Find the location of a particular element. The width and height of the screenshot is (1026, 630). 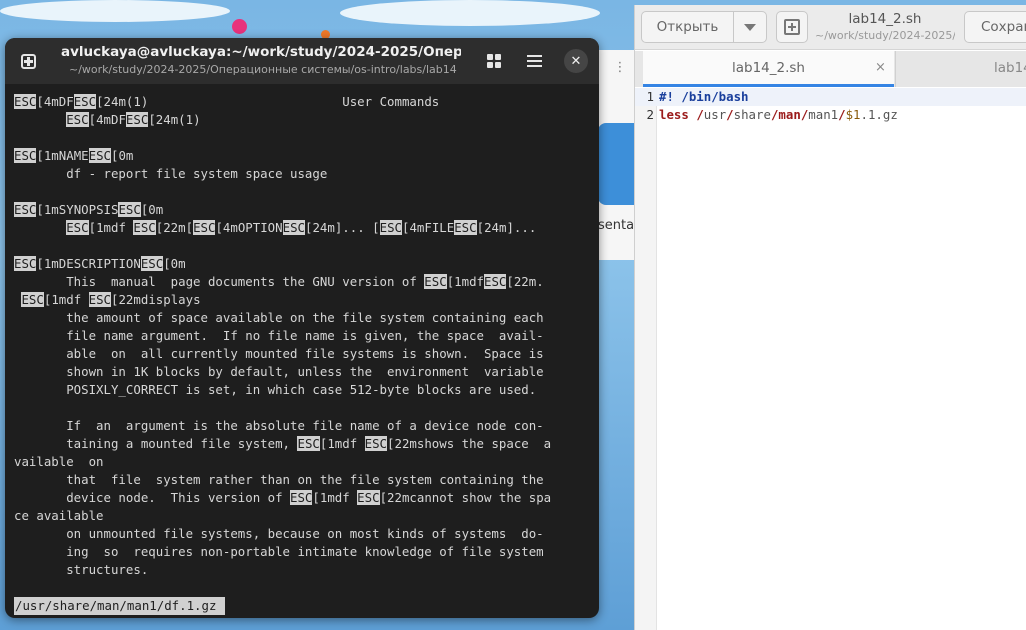

chevron-down-icon is located at coordinates (750, 27).